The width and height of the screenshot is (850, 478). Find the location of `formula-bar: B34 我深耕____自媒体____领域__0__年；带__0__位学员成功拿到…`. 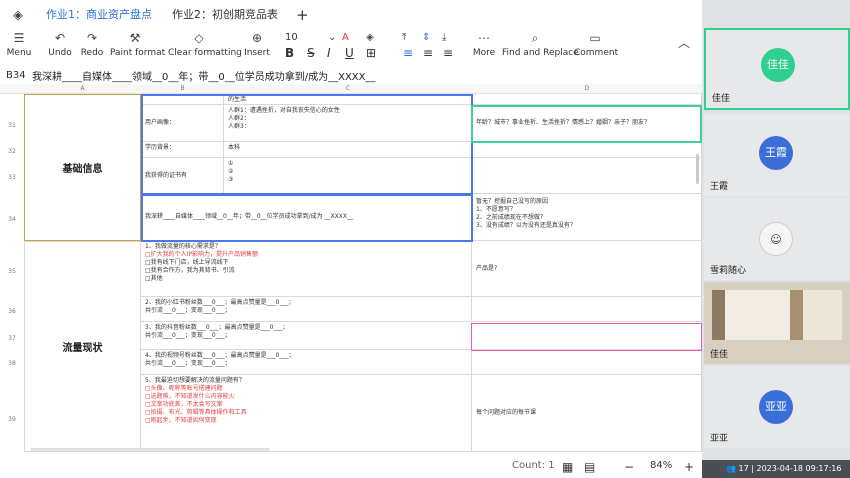

formula-bar: B34 我深耕____自媒体____领域__0__年；带__0__位学员成功拿到… is located at coordinates (351, 75).